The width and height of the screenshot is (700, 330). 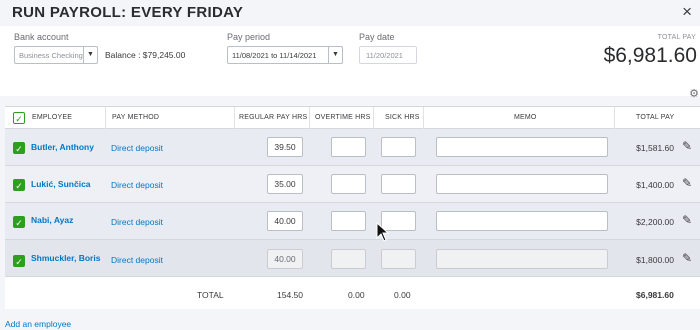 I want to click on col-pay-method: PAY METHOD, so click(x=136, y=117).